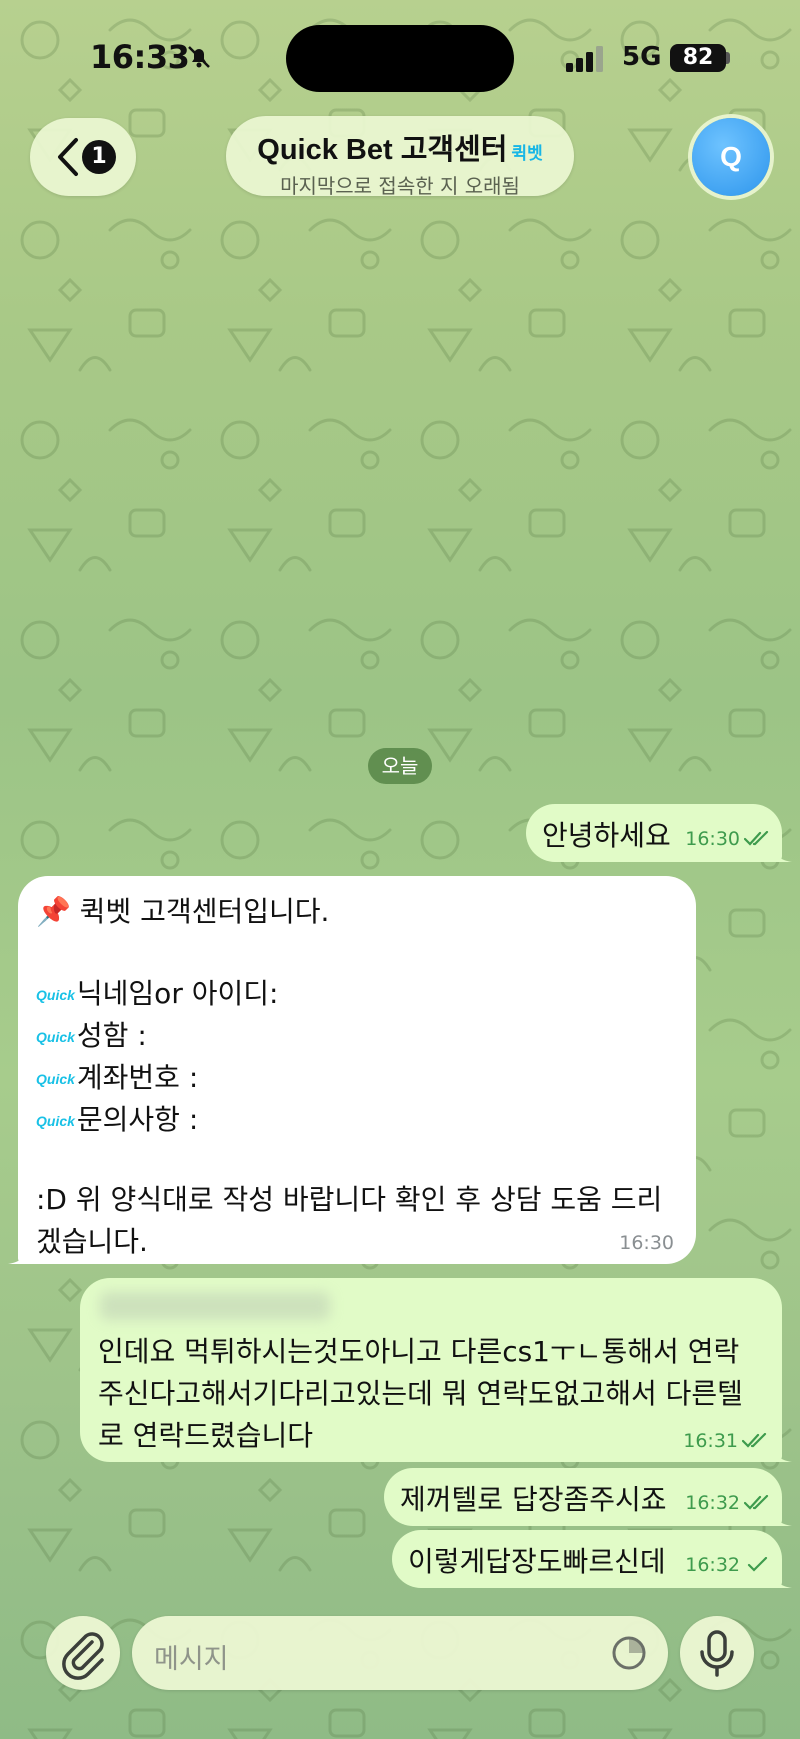  What do you see at coordinates (215, 1306) in the screenshot?
I see `redacted-text` at bounding box center [215, 1306].